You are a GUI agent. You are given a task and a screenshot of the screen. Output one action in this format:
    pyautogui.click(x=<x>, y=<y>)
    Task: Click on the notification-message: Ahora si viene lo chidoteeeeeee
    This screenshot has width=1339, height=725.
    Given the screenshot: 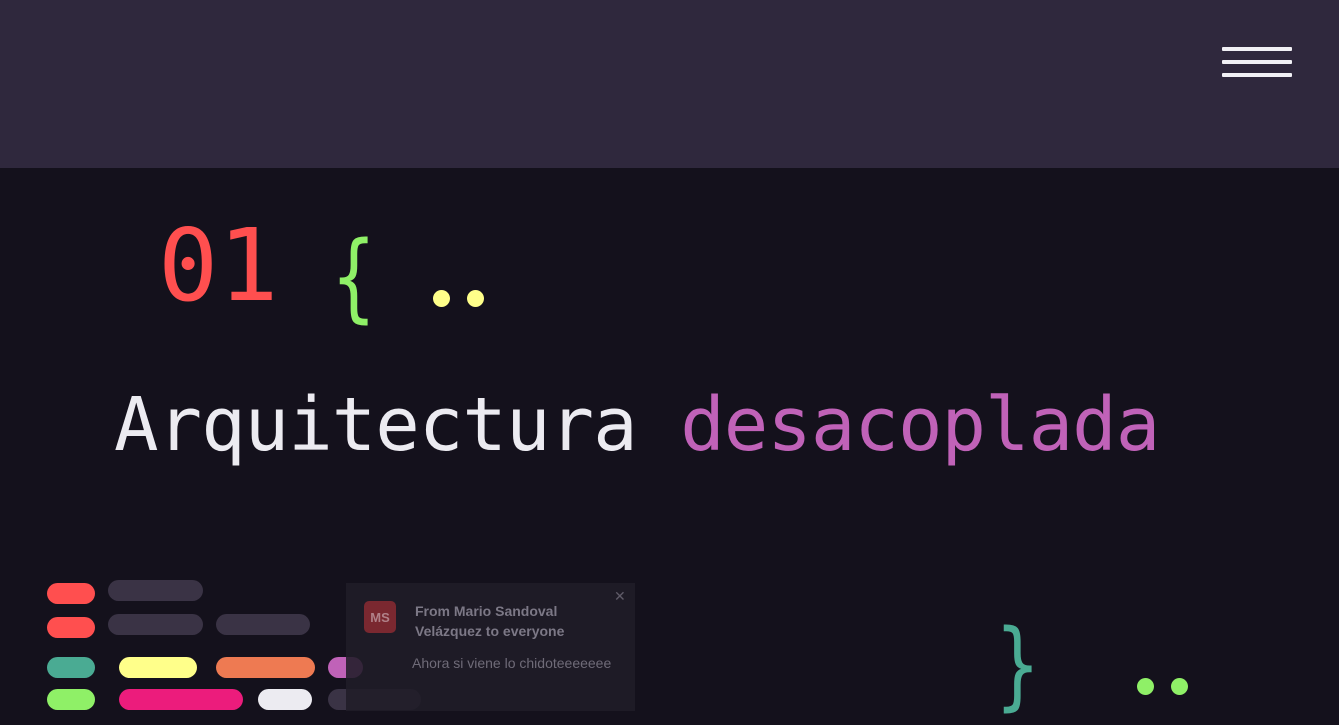 What is the action you would take?
    pyautogui.click(x=512, y=663)
    